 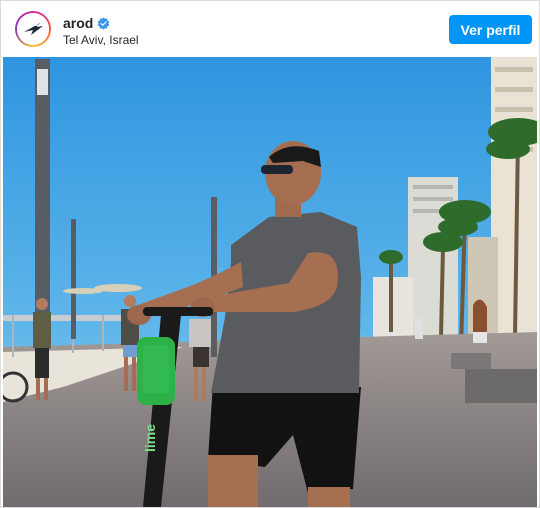 What do you see at coordinates (490, 29) in the screenshot?
I see `view-profile-button: Ver perfil` at bounding box center [490, 29].